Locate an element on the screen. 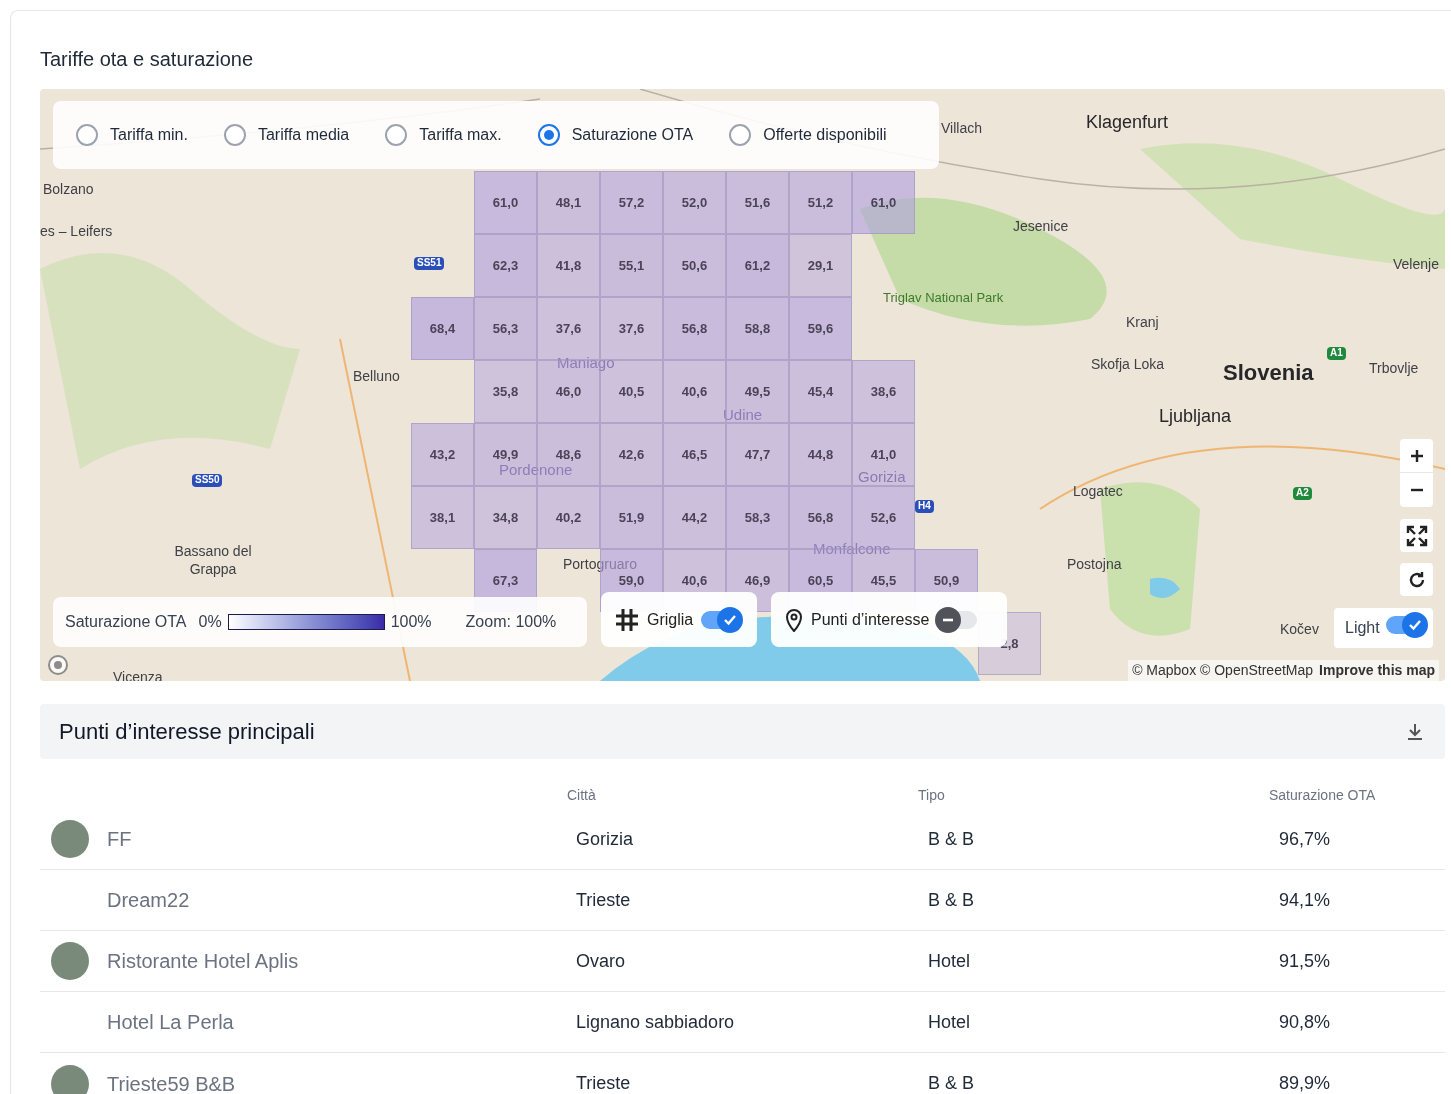  grid-icon is located at coordinates (627, 619).